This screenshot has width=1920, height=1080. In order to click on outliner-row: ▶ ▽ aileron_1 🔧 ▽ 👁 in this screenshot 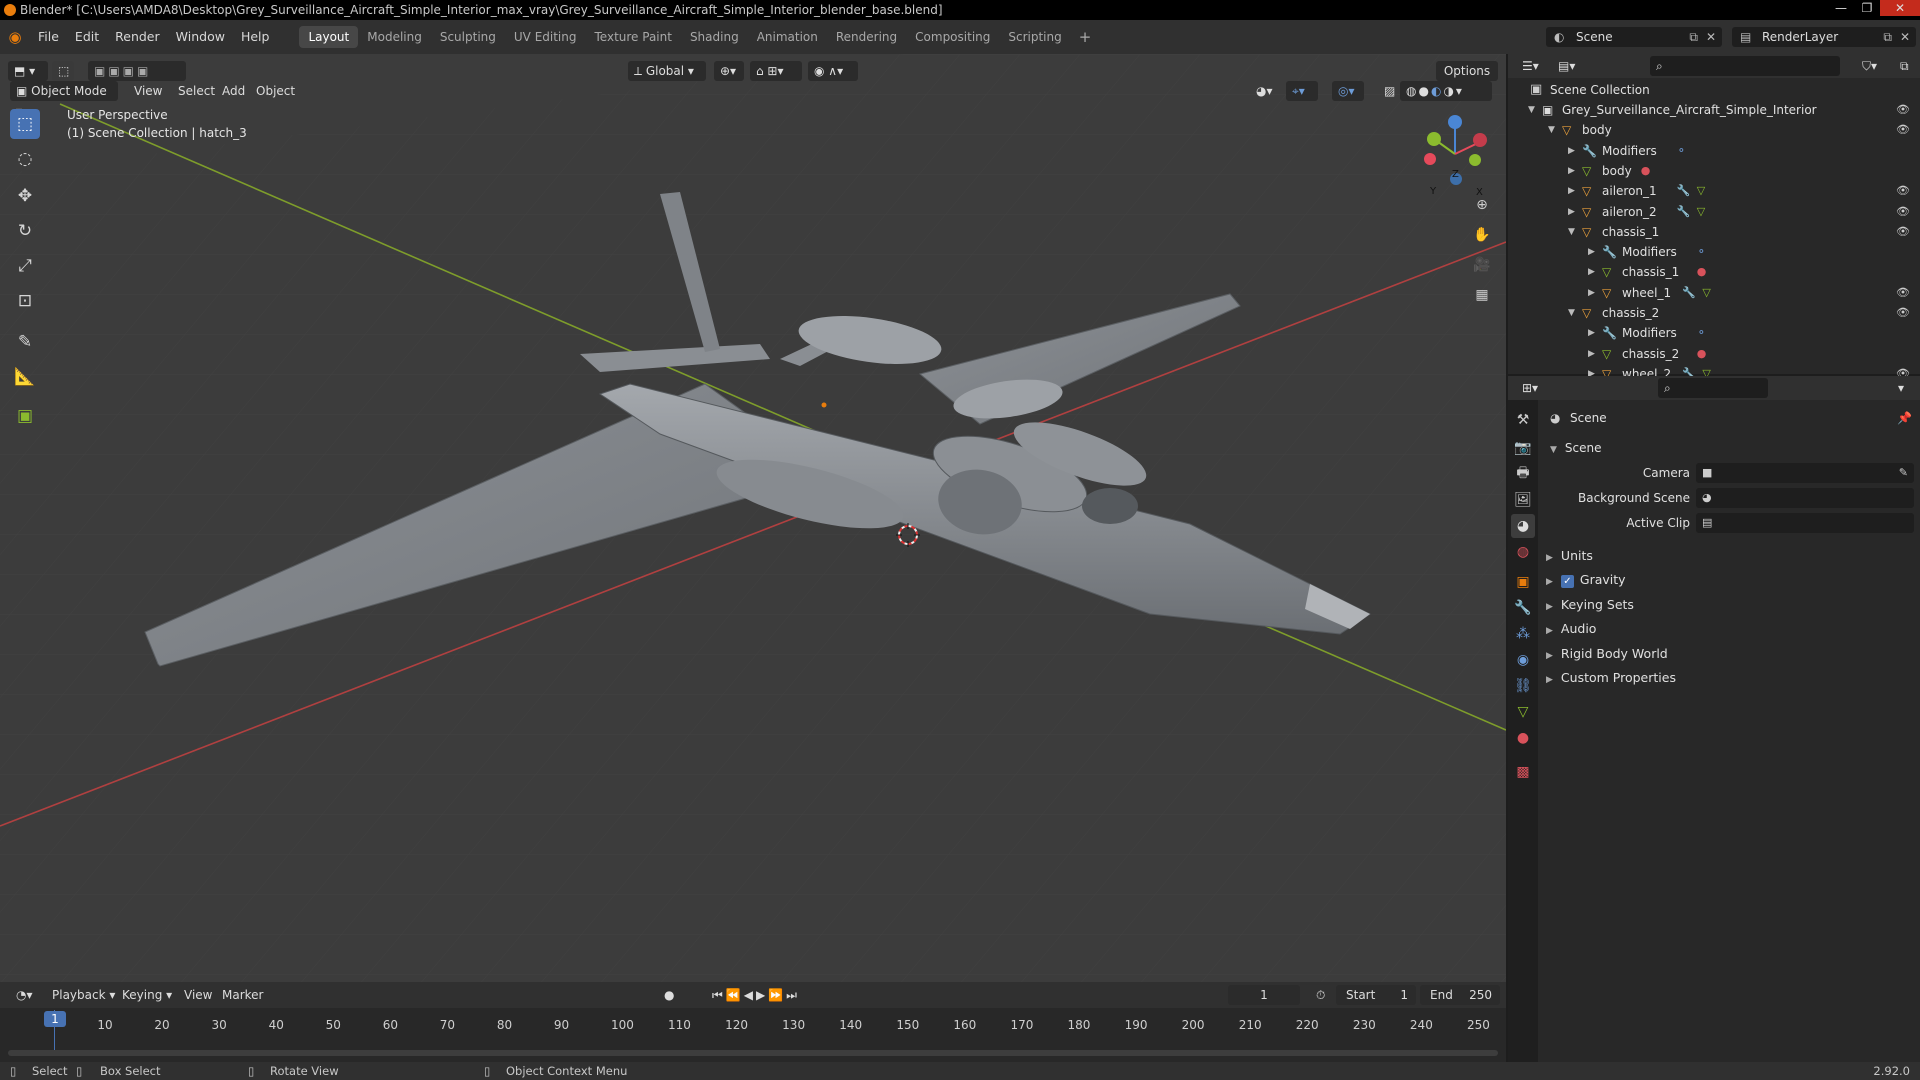, I will do `click(1714, 191)`.